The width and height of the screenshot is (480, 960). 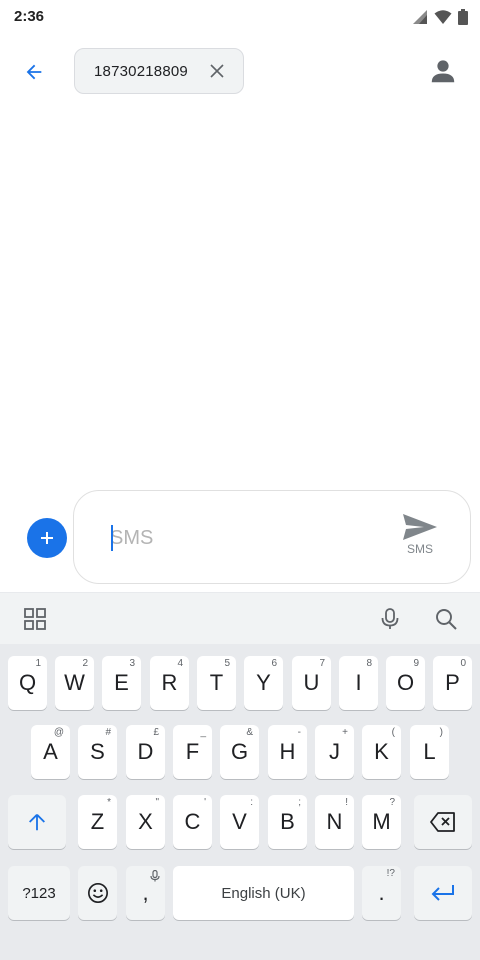 I want to click on key-e: E3, so click(x=121, y=683).